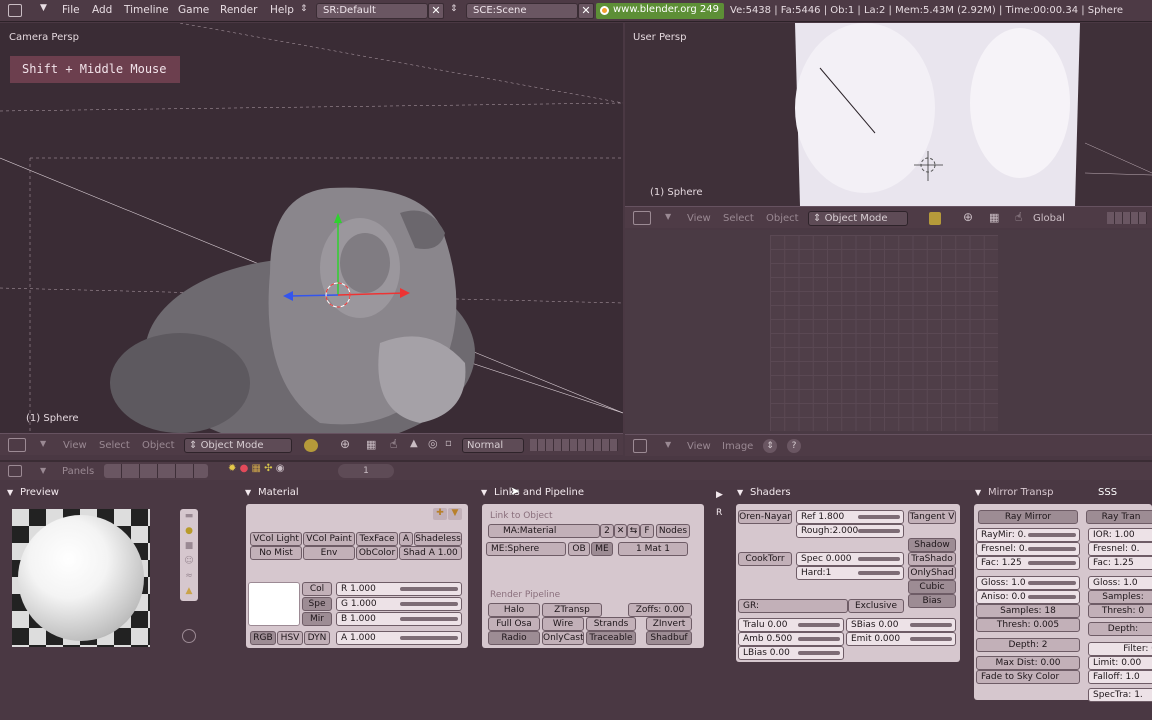  Describe the element at coordinates (514, 610) in the screenshot. I see `halo-toggle: Halo` at that location.